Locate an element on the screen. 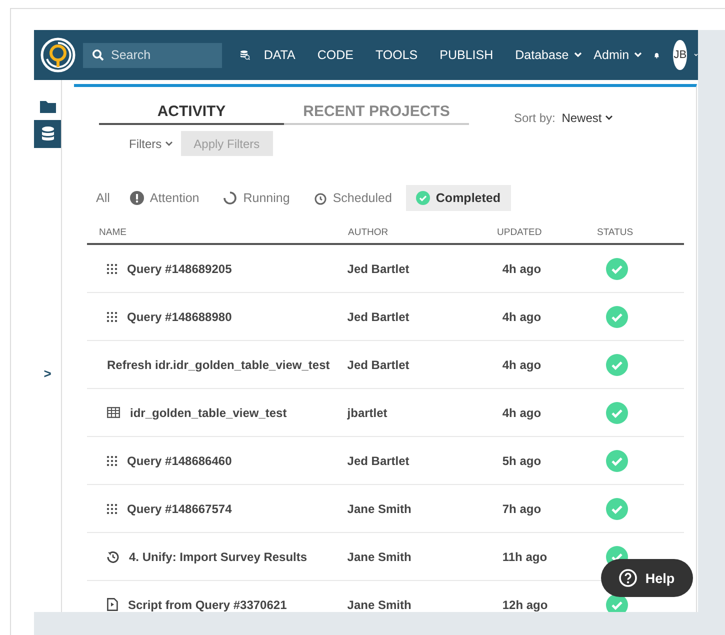  item-name: Query #148689205 is located at coordinates (179, 269).